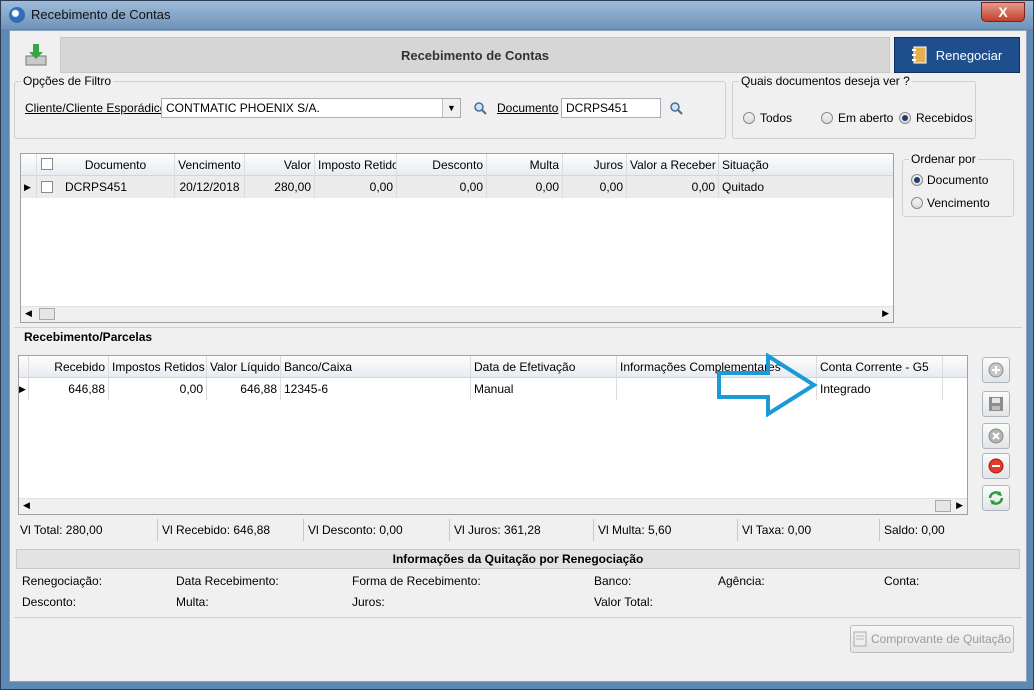 Image resolution: width=1034 pixels, height=690 pixels. What do you see at coordinates (866, 118) in the screenshot?
I see `radio-em-aberto-label: Em aberto` at bounding box center [866, 118].